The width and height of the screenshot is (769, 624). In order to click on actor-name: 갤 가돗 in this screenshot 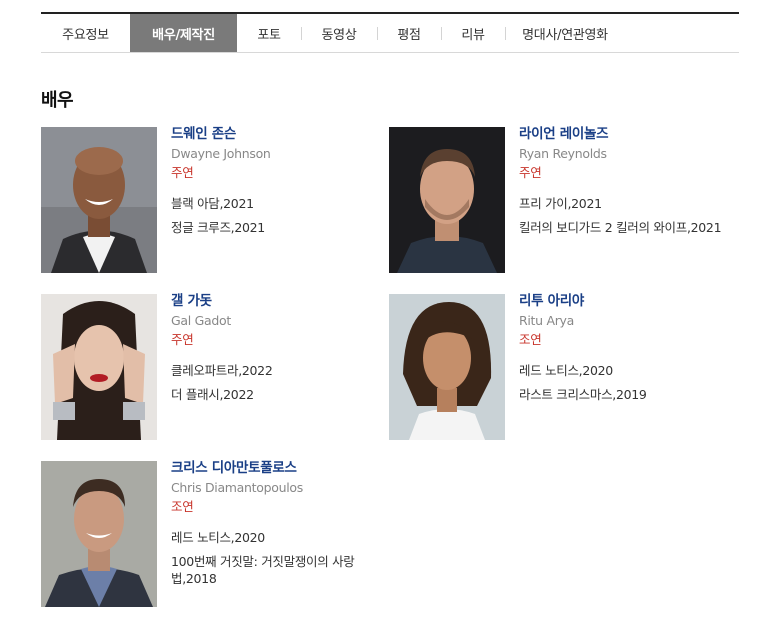, I will do `click(281, 301)`.